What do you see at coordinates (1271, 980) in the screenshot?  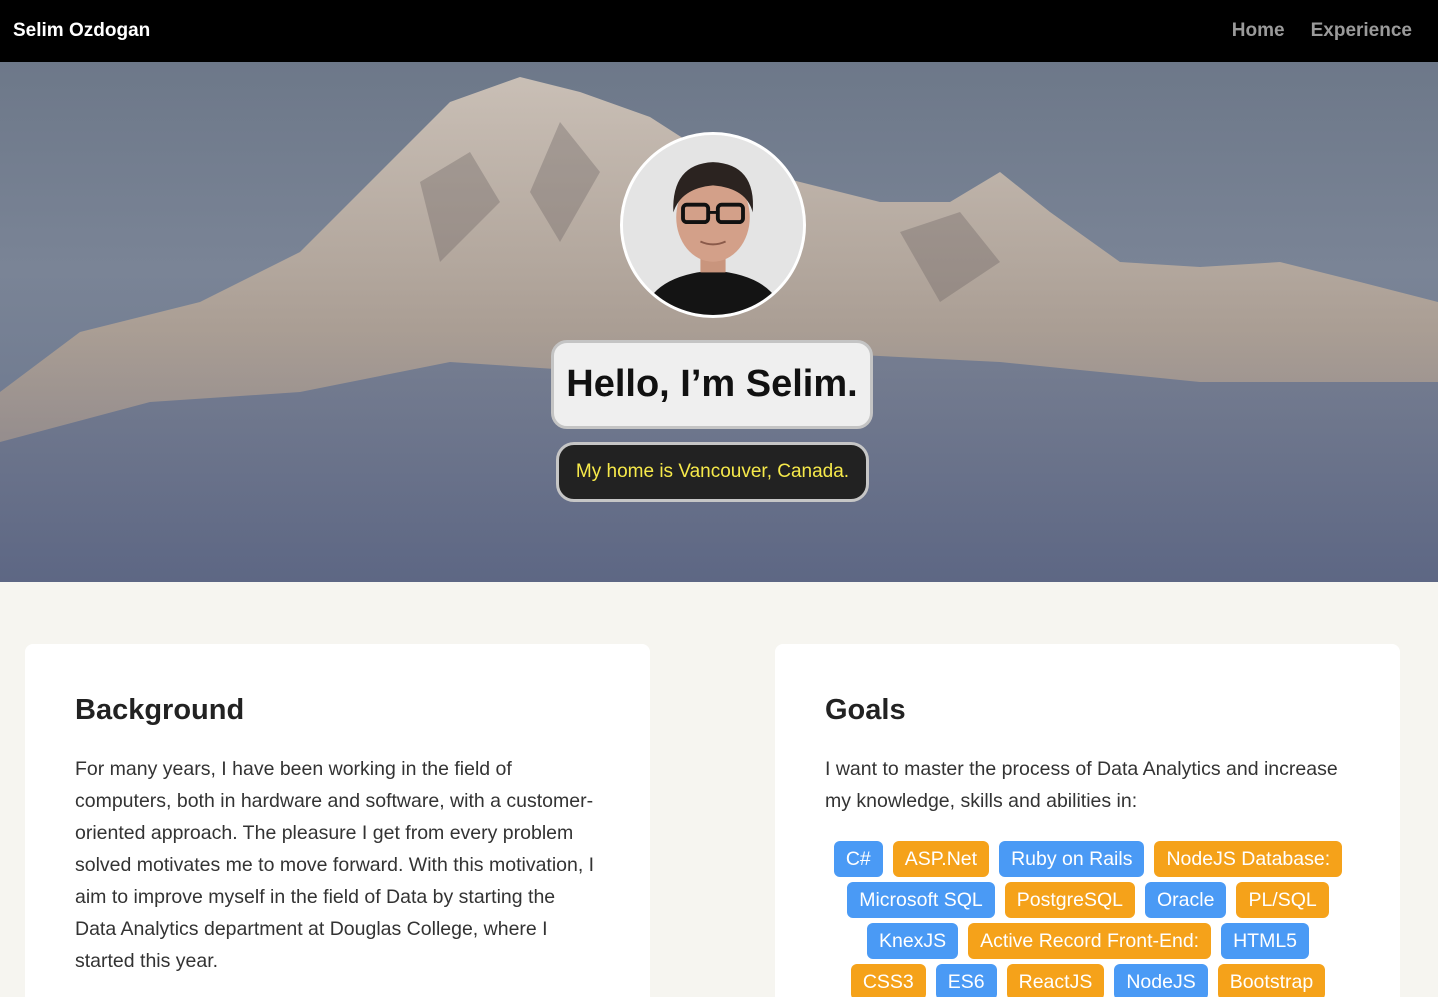 I see `skill-tag: Bootstrap` at bounding box center [1271, 980].